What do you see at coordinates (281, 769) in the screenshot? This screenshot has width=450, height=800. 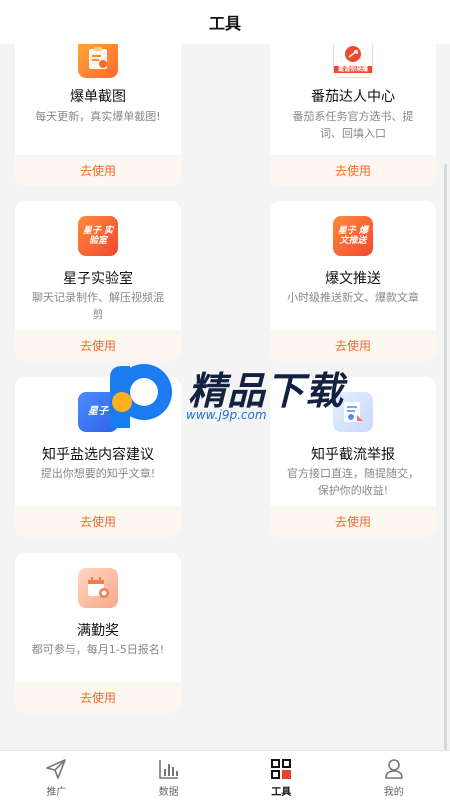 I see `tools-grid-icon` at bounding box center [281, 769].